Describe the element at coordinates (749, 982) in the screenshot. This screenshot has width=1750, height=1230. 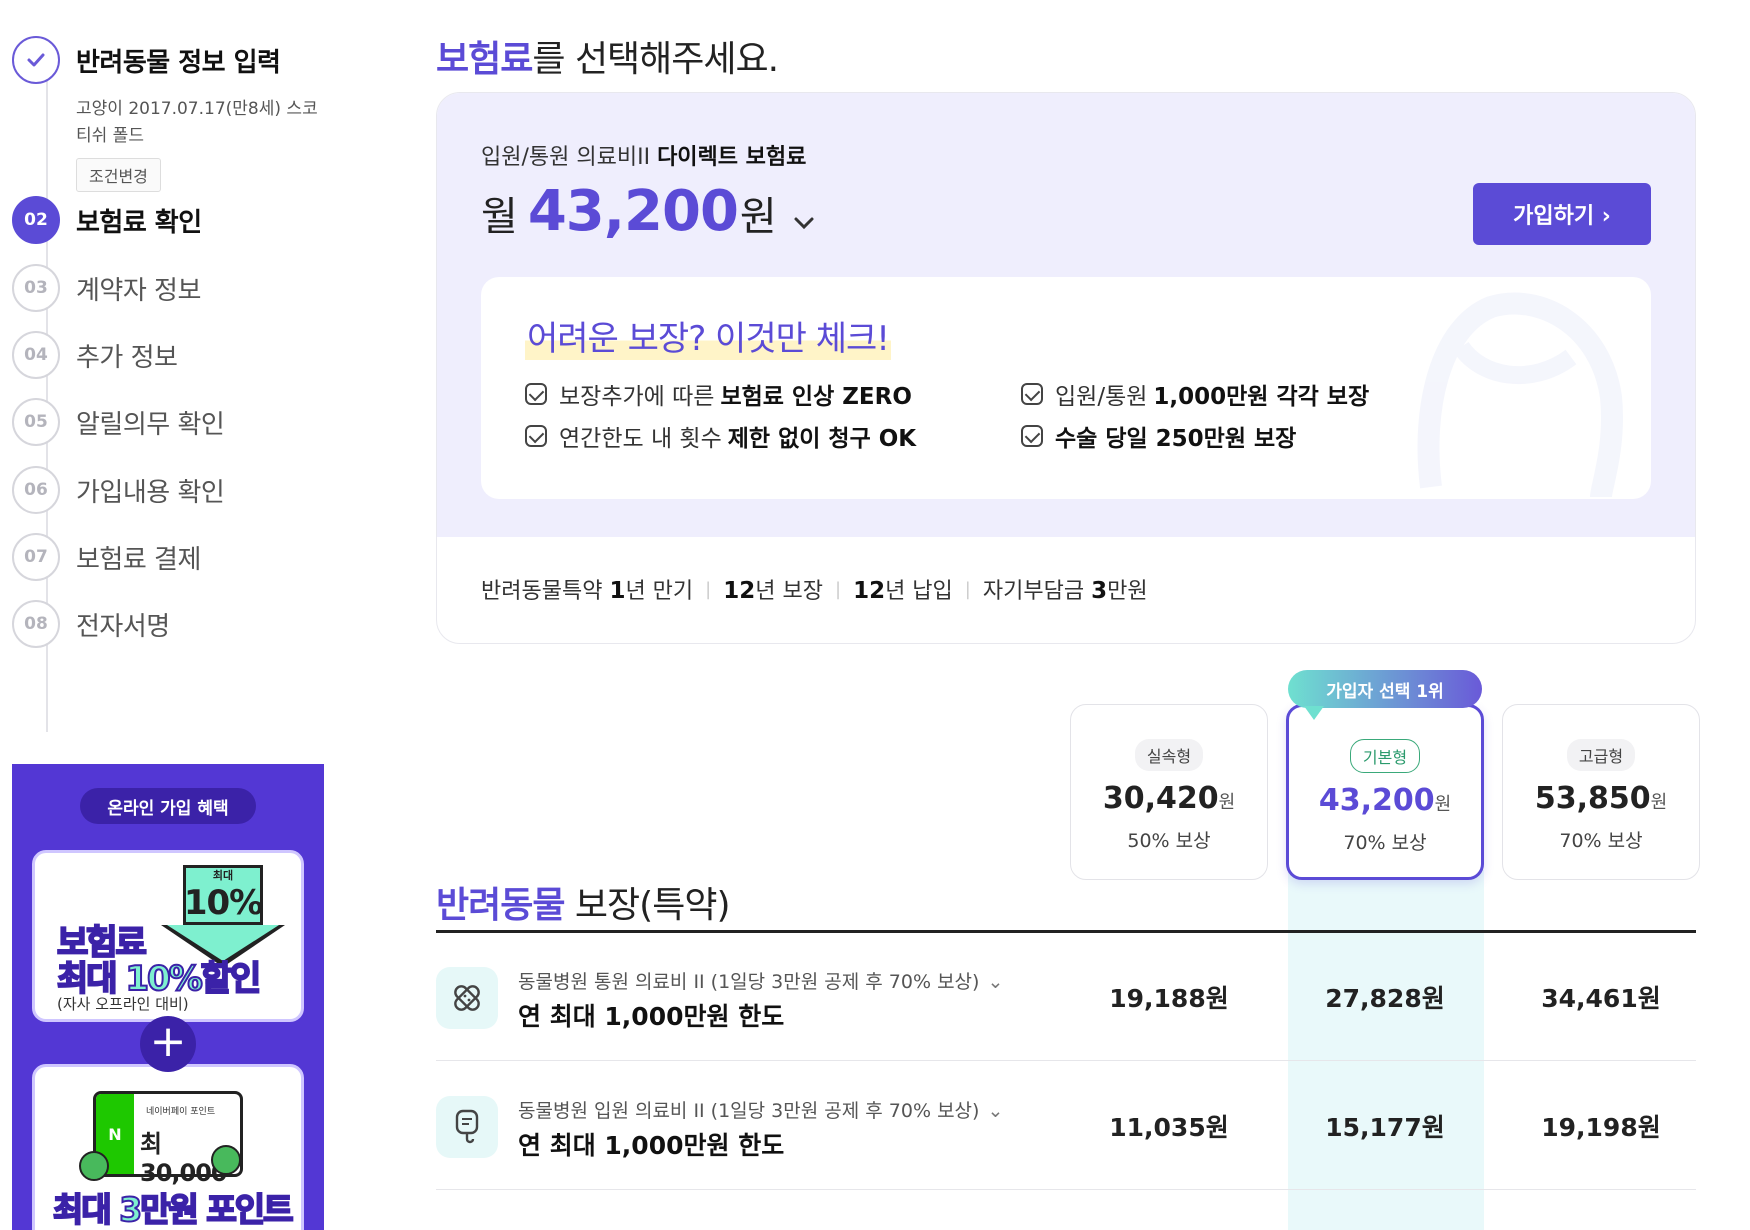
I see `coverage-name-text: 동물병원 통원 의료비 II (1일당 3만원 공제 후 70% 보상)` at that location.